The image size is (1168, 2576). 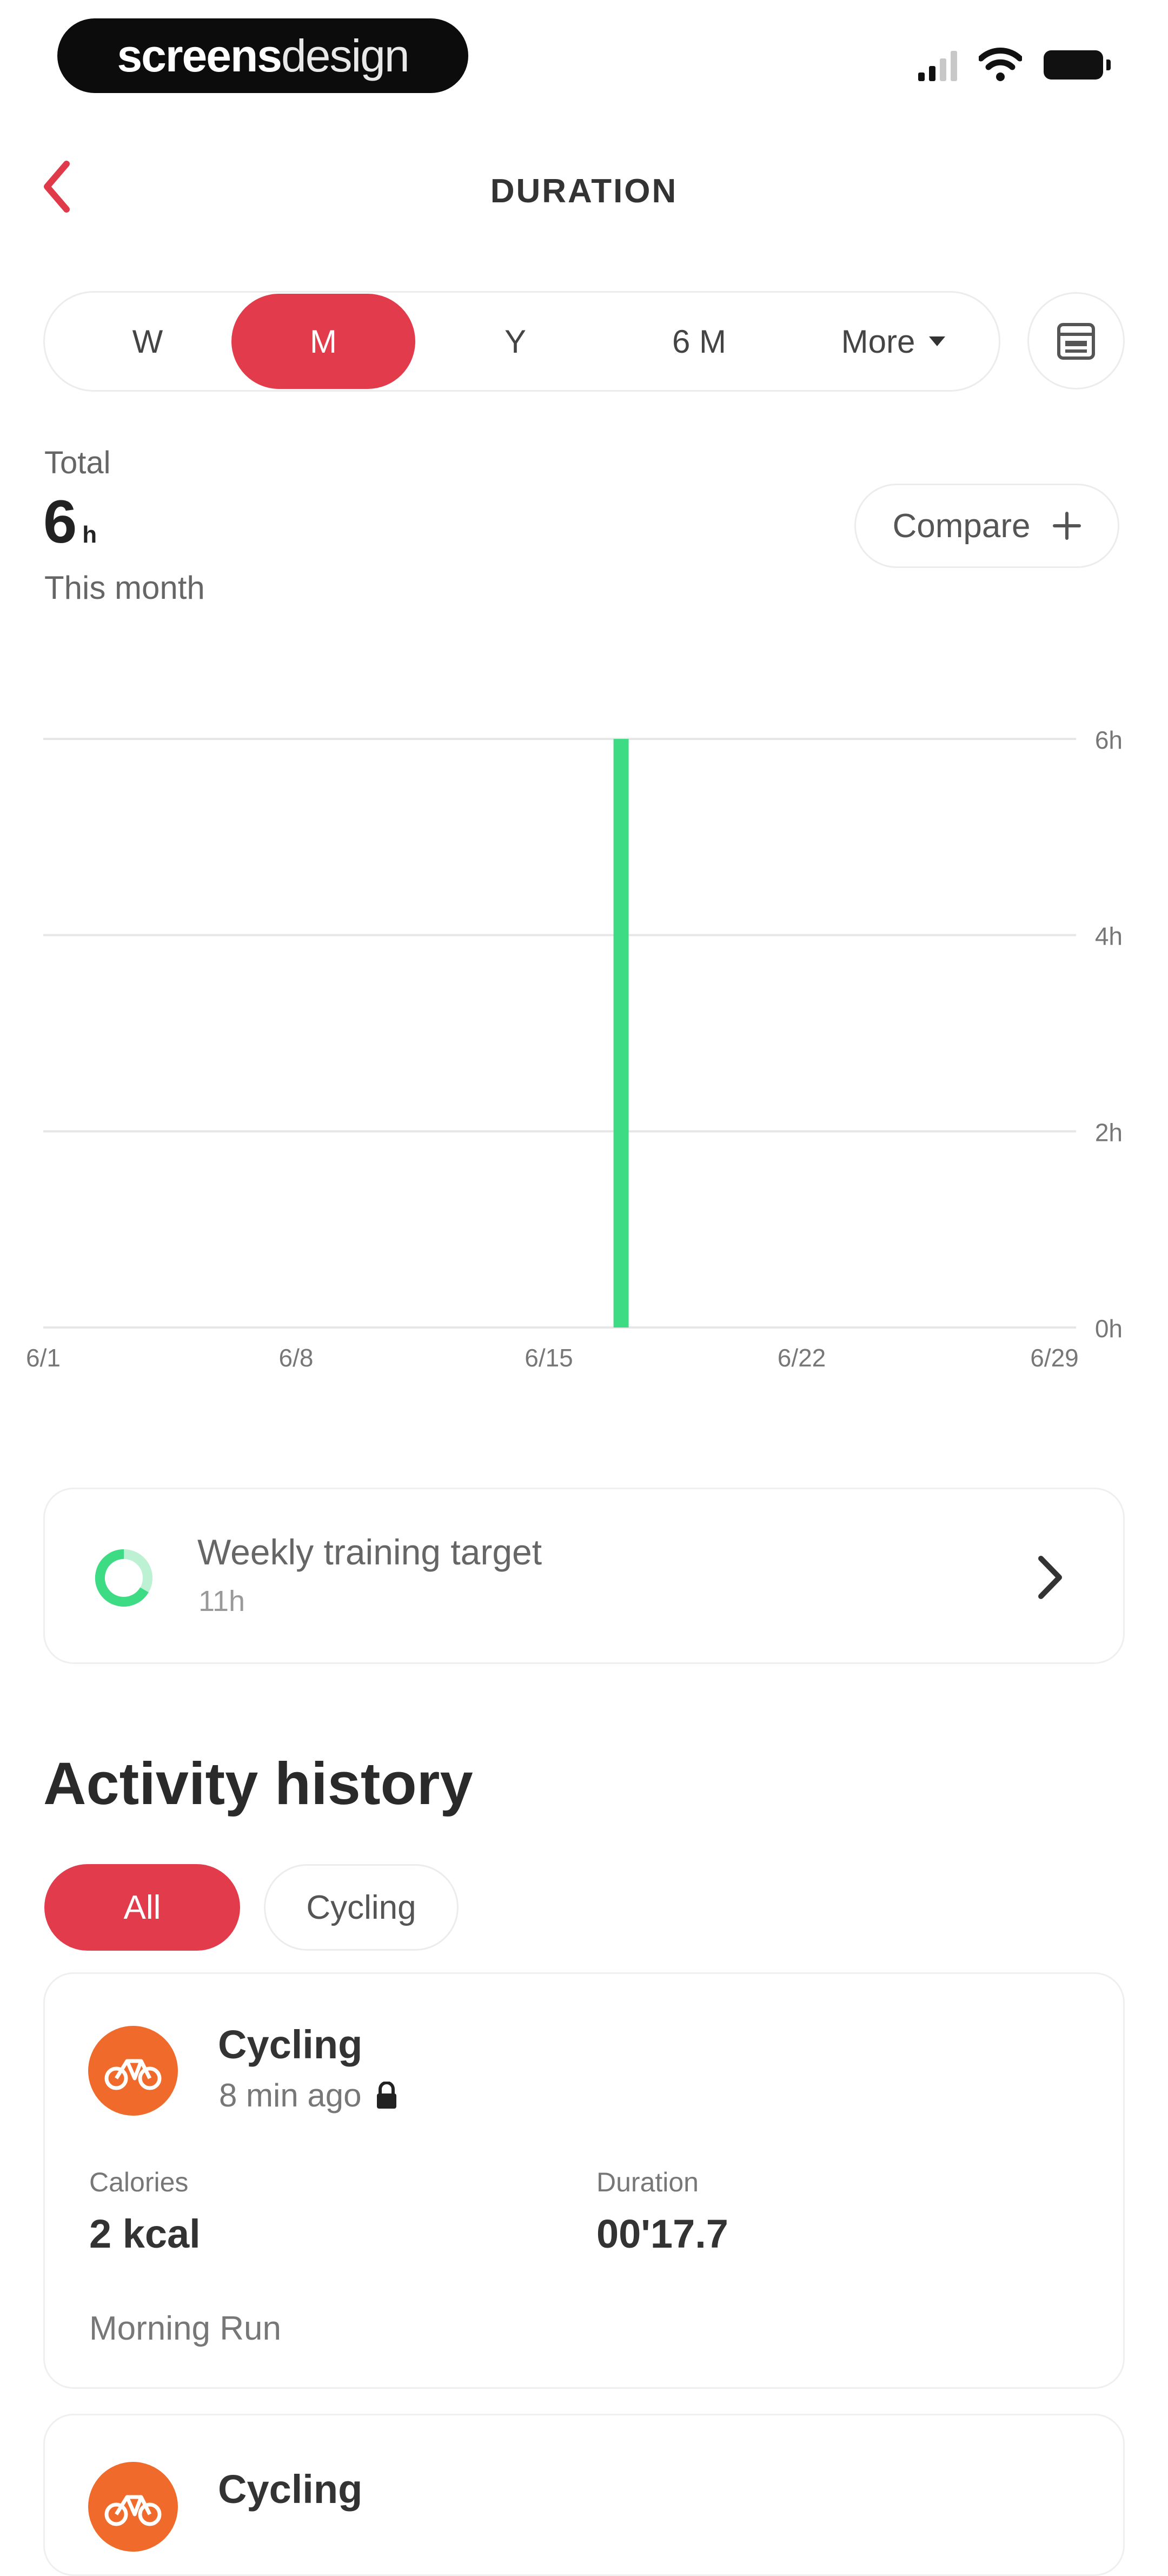 I want to click on total-unit: h, so click(x=89, y=534).